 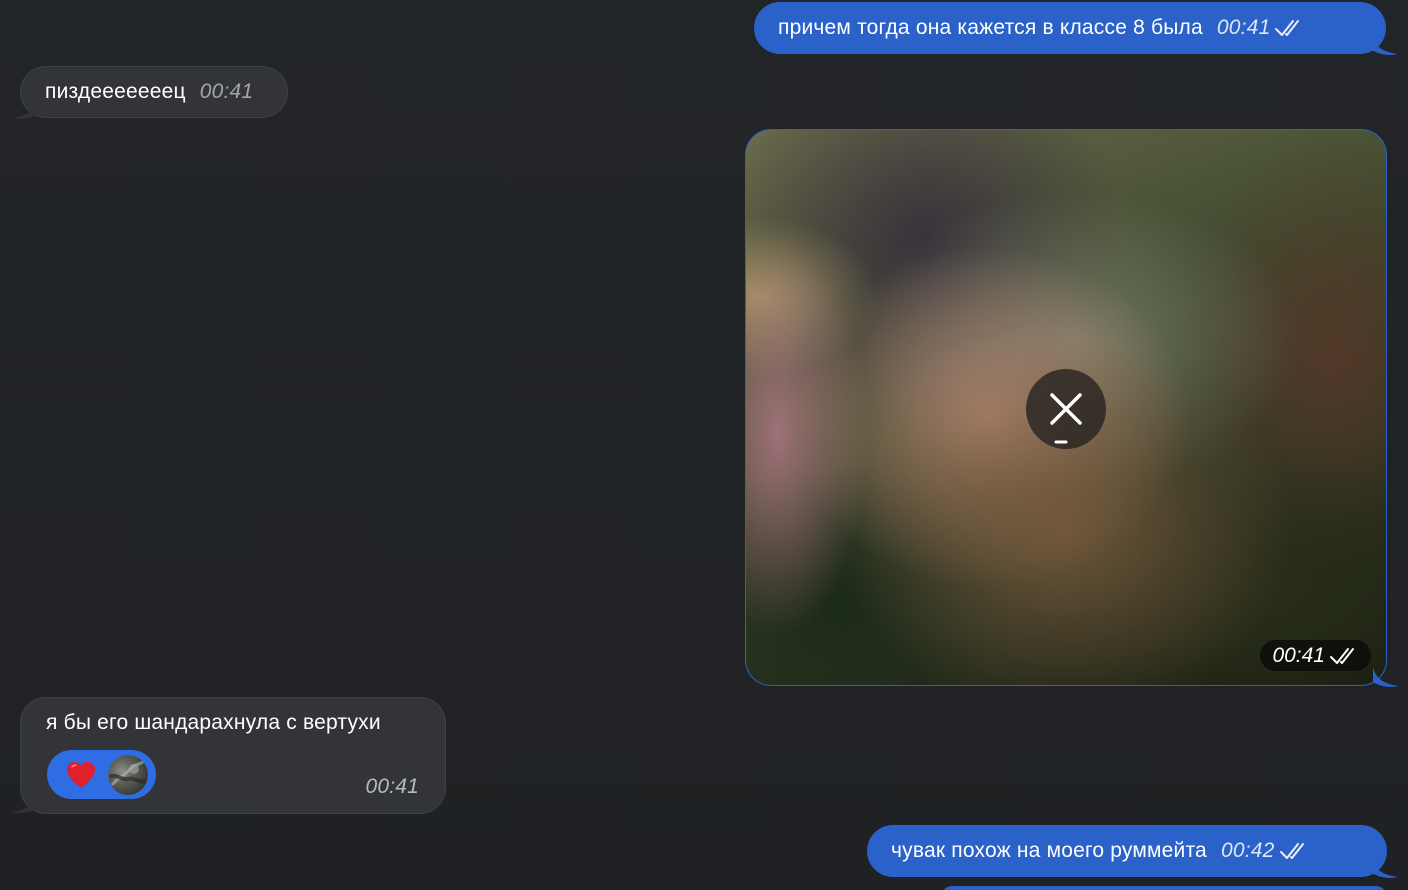 What do you see at coordinates (81, 775) in the screenshot?
I see `heart-icon` at bounding box center [81, 775].